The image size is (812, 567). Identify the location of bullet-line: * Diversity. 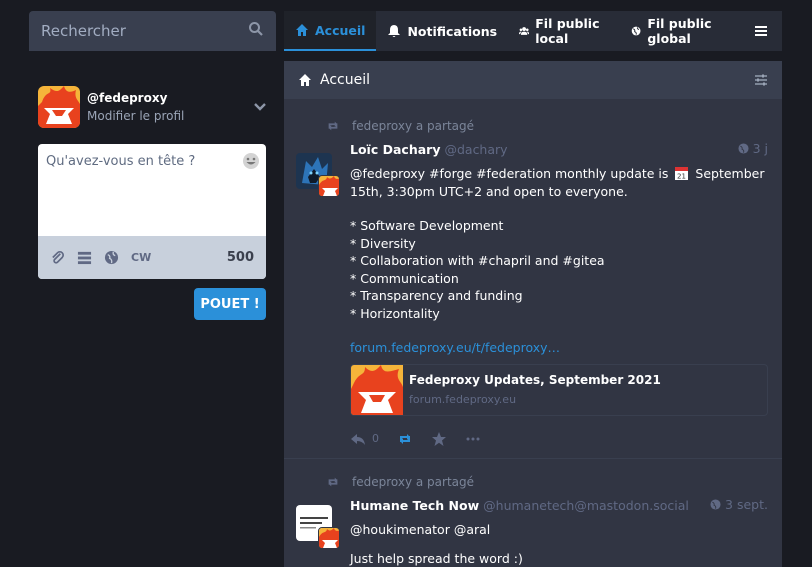
(383, 243).